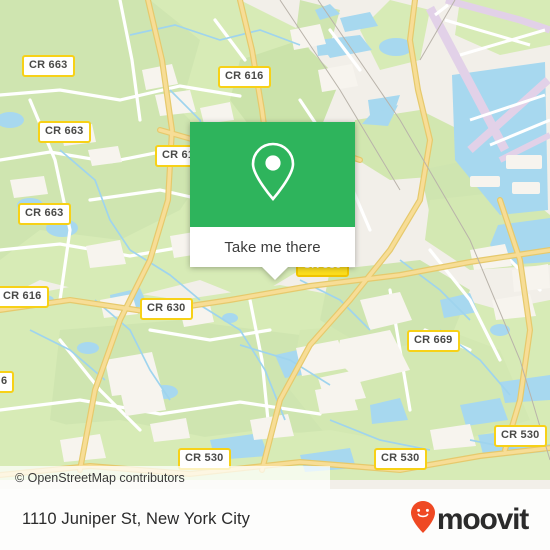 The width and height of the screenshot is (550, 550). I want to click on callout-pin-panel, so click(272, 174).